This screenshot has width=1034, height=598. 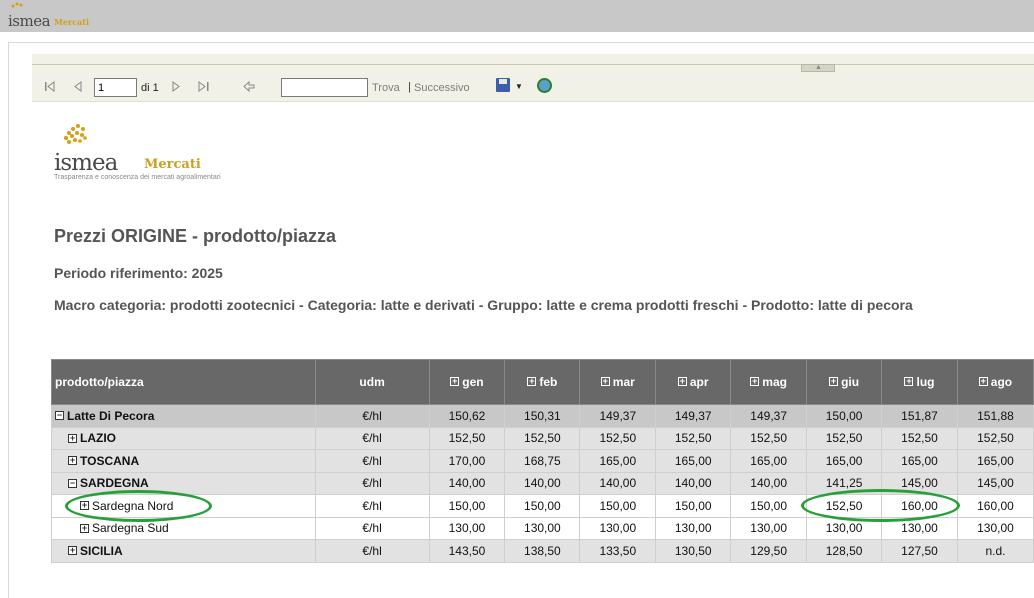 I want to click on row-label: Latte Di Pecora, so click(x=111, y=415).